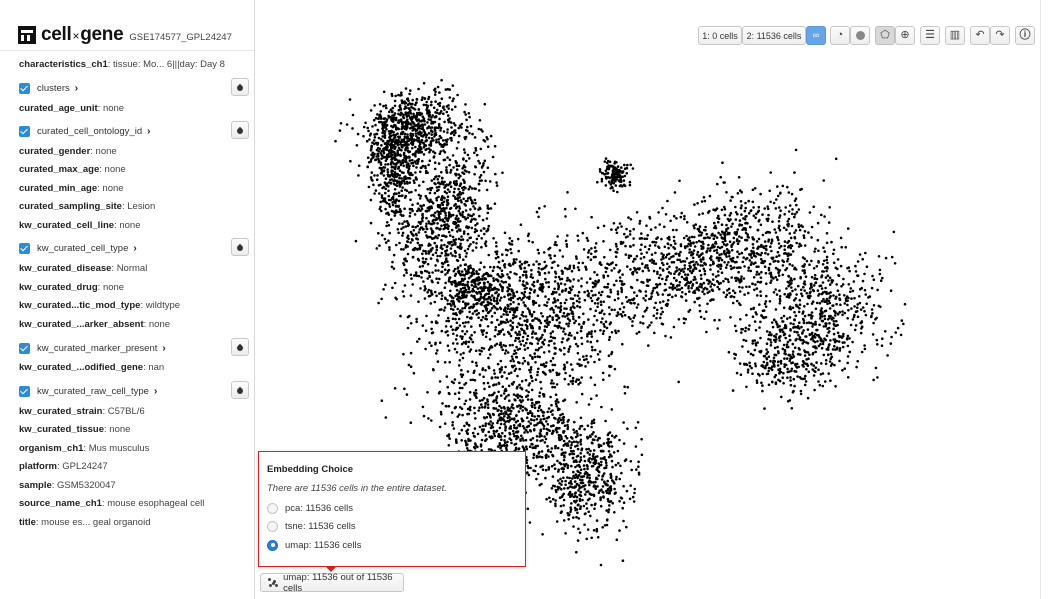 This screenshot has height=599, width=1049. Describe the element at coordinates (885, 35) in the screenshot. I see `lasso-icon: ⬠` at that location.